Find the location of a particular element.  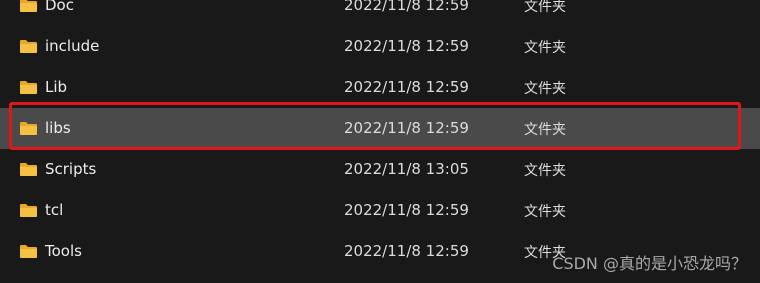

file-row-doc: Doc 2022/11/8 12:59 文件夹 is located at coordinates (380, 13).